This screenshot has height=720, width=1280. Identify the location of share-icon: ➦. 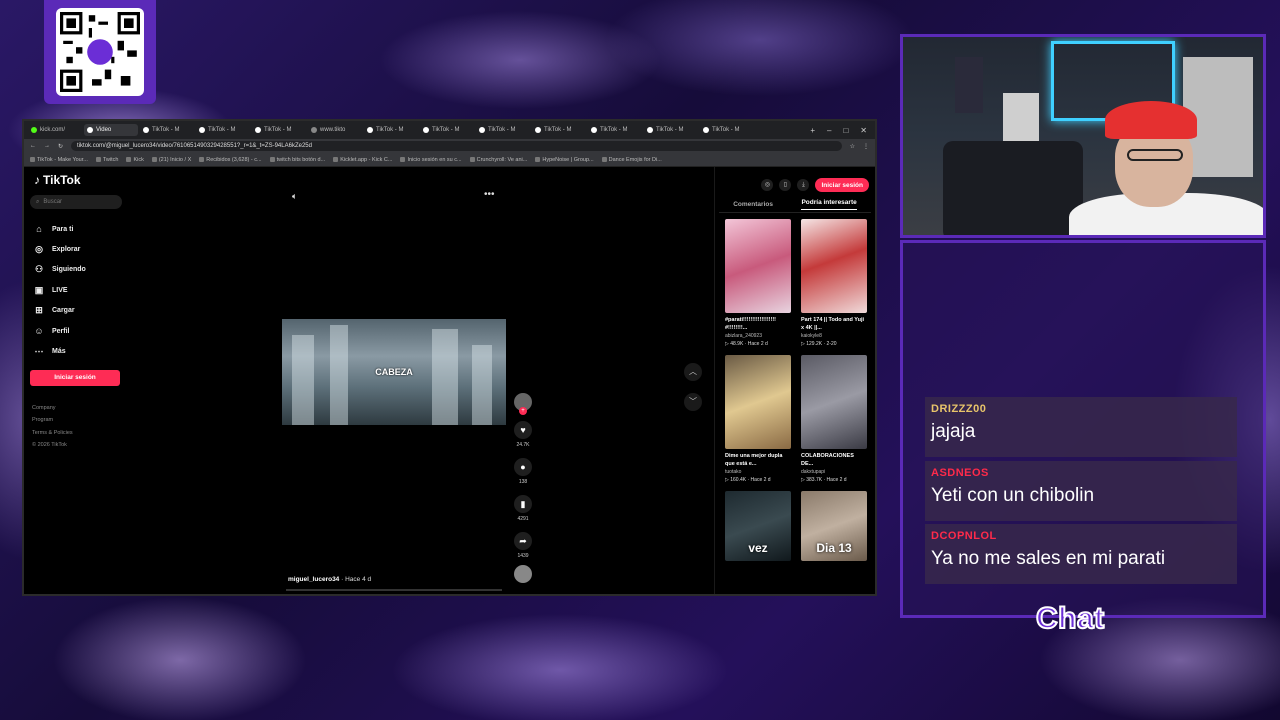
(523, 541).